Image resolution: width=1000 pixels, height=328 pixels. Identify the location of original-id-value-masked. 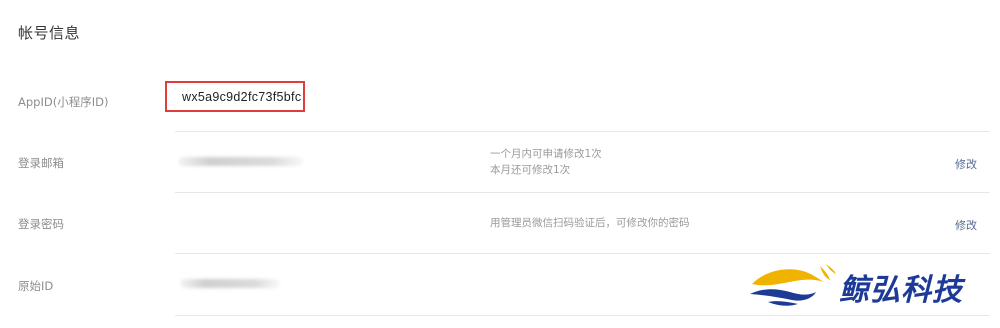
(230, 283).